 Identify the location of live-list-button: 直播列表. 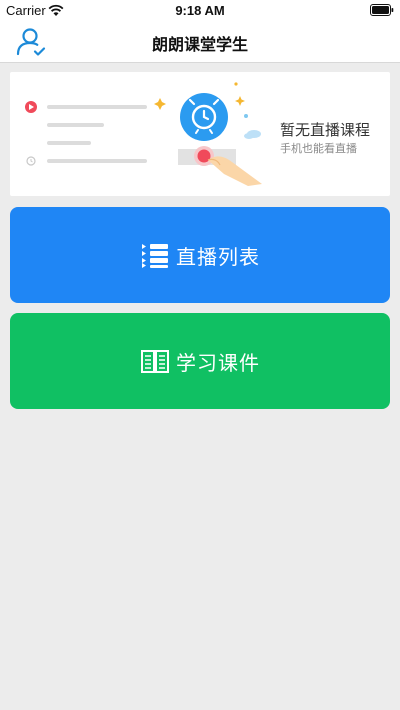
(200, 255).